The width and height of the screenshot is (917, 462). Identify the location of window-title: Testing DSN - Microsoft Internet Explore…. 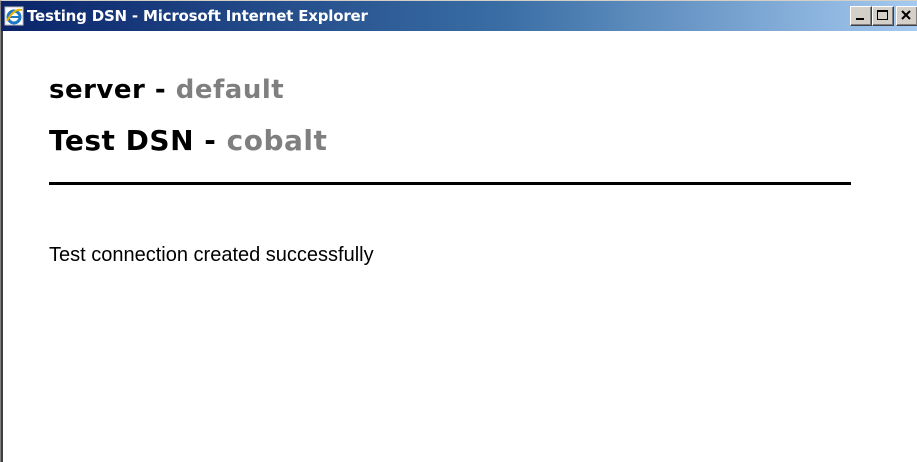
(197, 16).